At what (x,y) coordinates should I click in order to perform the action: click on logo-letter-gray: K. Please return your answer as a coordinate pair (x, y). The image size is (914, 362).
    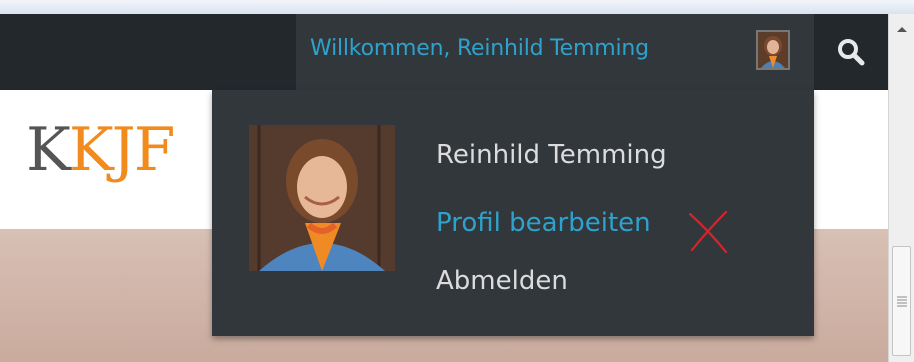
    Looking at the image, I should click on (48, 150).